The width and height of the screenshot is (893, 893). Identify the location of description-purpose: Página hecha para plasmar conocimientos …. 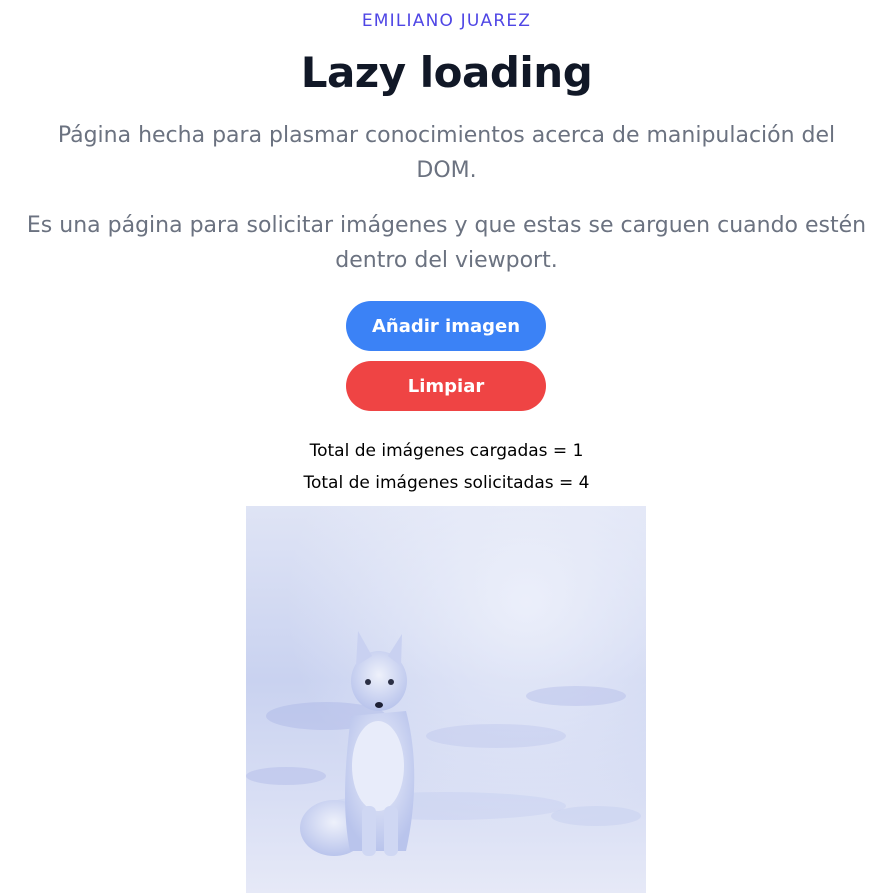
(446, 153).